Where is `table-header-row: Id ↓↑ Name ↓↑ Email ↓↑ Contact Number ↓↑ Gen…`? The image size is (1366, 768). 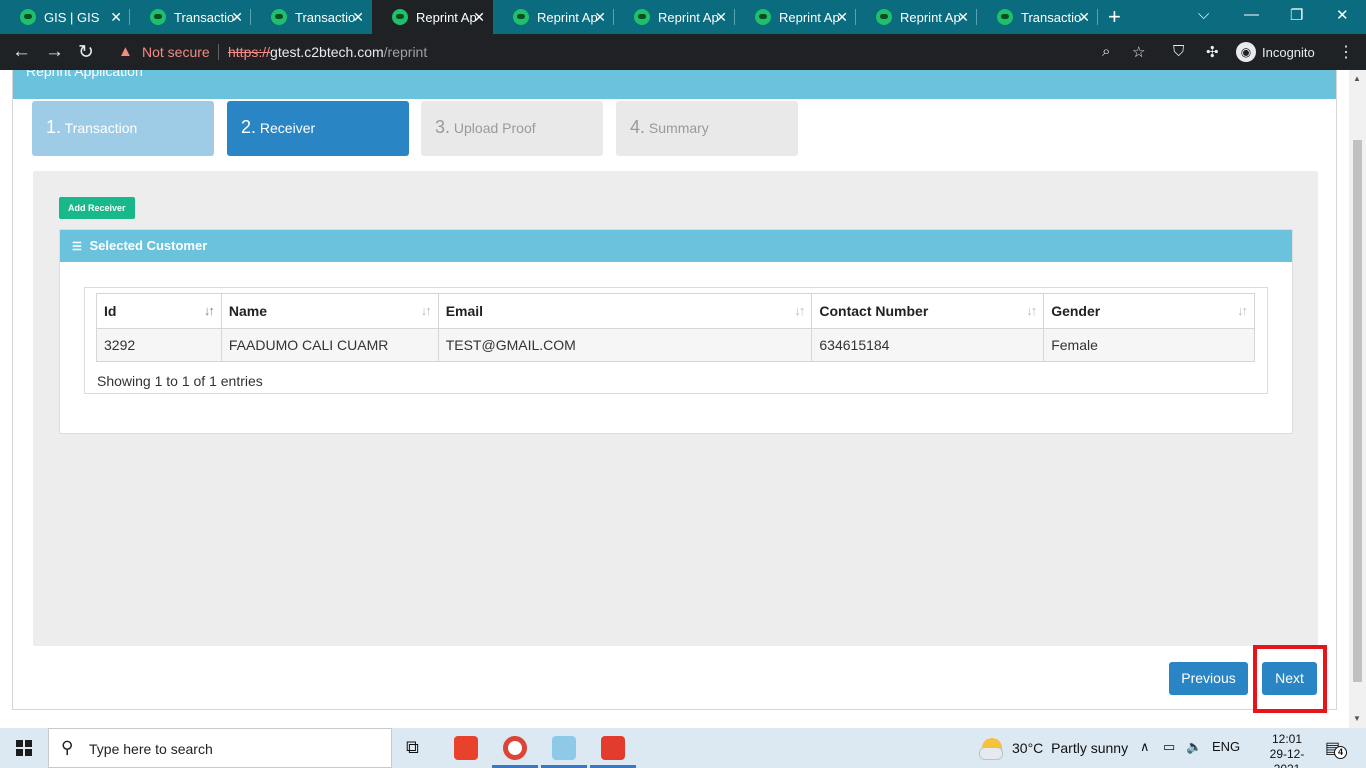
table-header-row: Id ↓↑ Name ↓↑ Email ↓↑ Contact Number ↓↑ Gen… is located at coordinates (675, 311).